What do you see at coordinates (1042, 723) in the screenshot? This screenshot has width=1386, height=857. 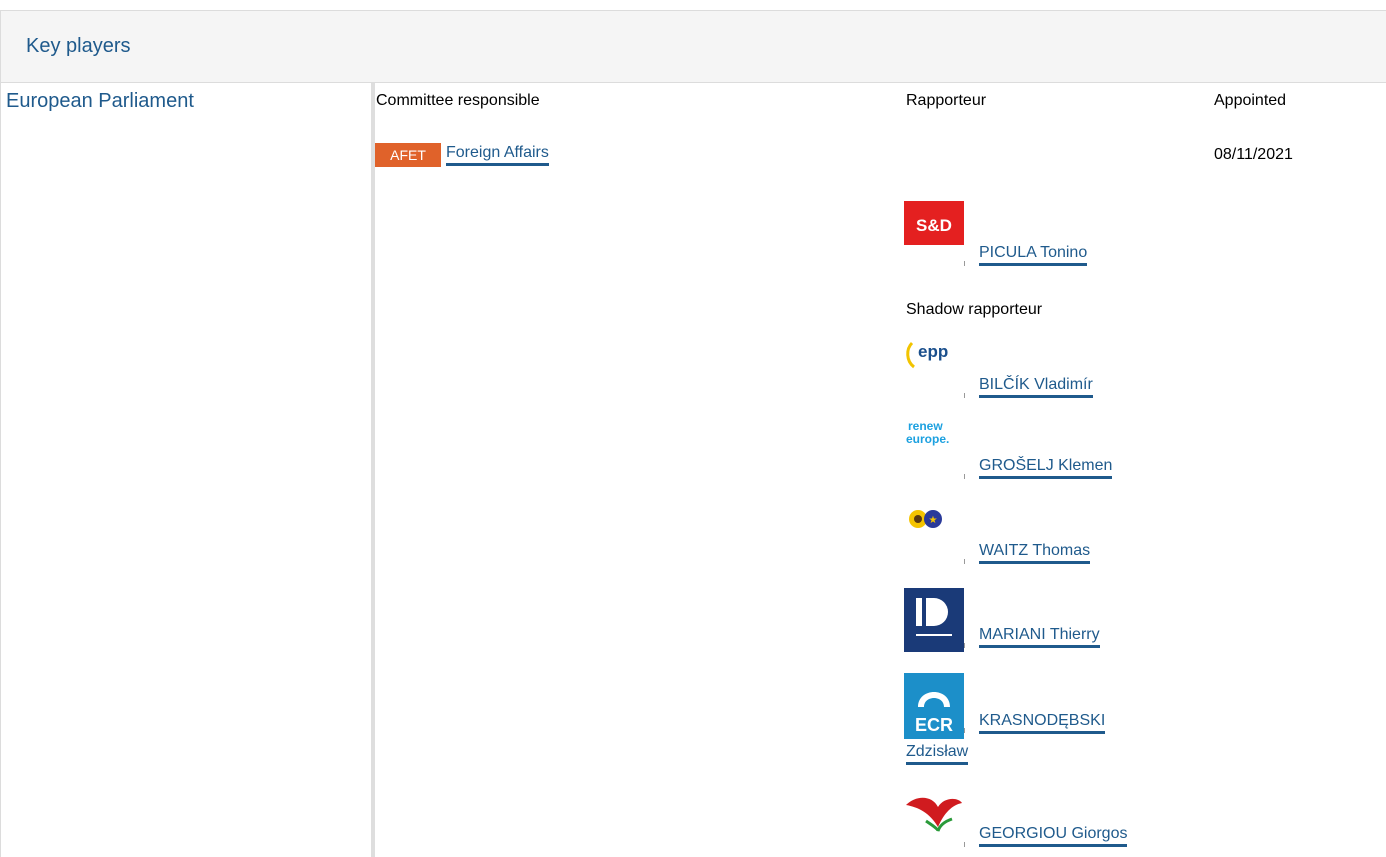 I see `shadow-link-krasnodebski-1: KRASNODĘBSKI` at bounding box center [1042, 723].